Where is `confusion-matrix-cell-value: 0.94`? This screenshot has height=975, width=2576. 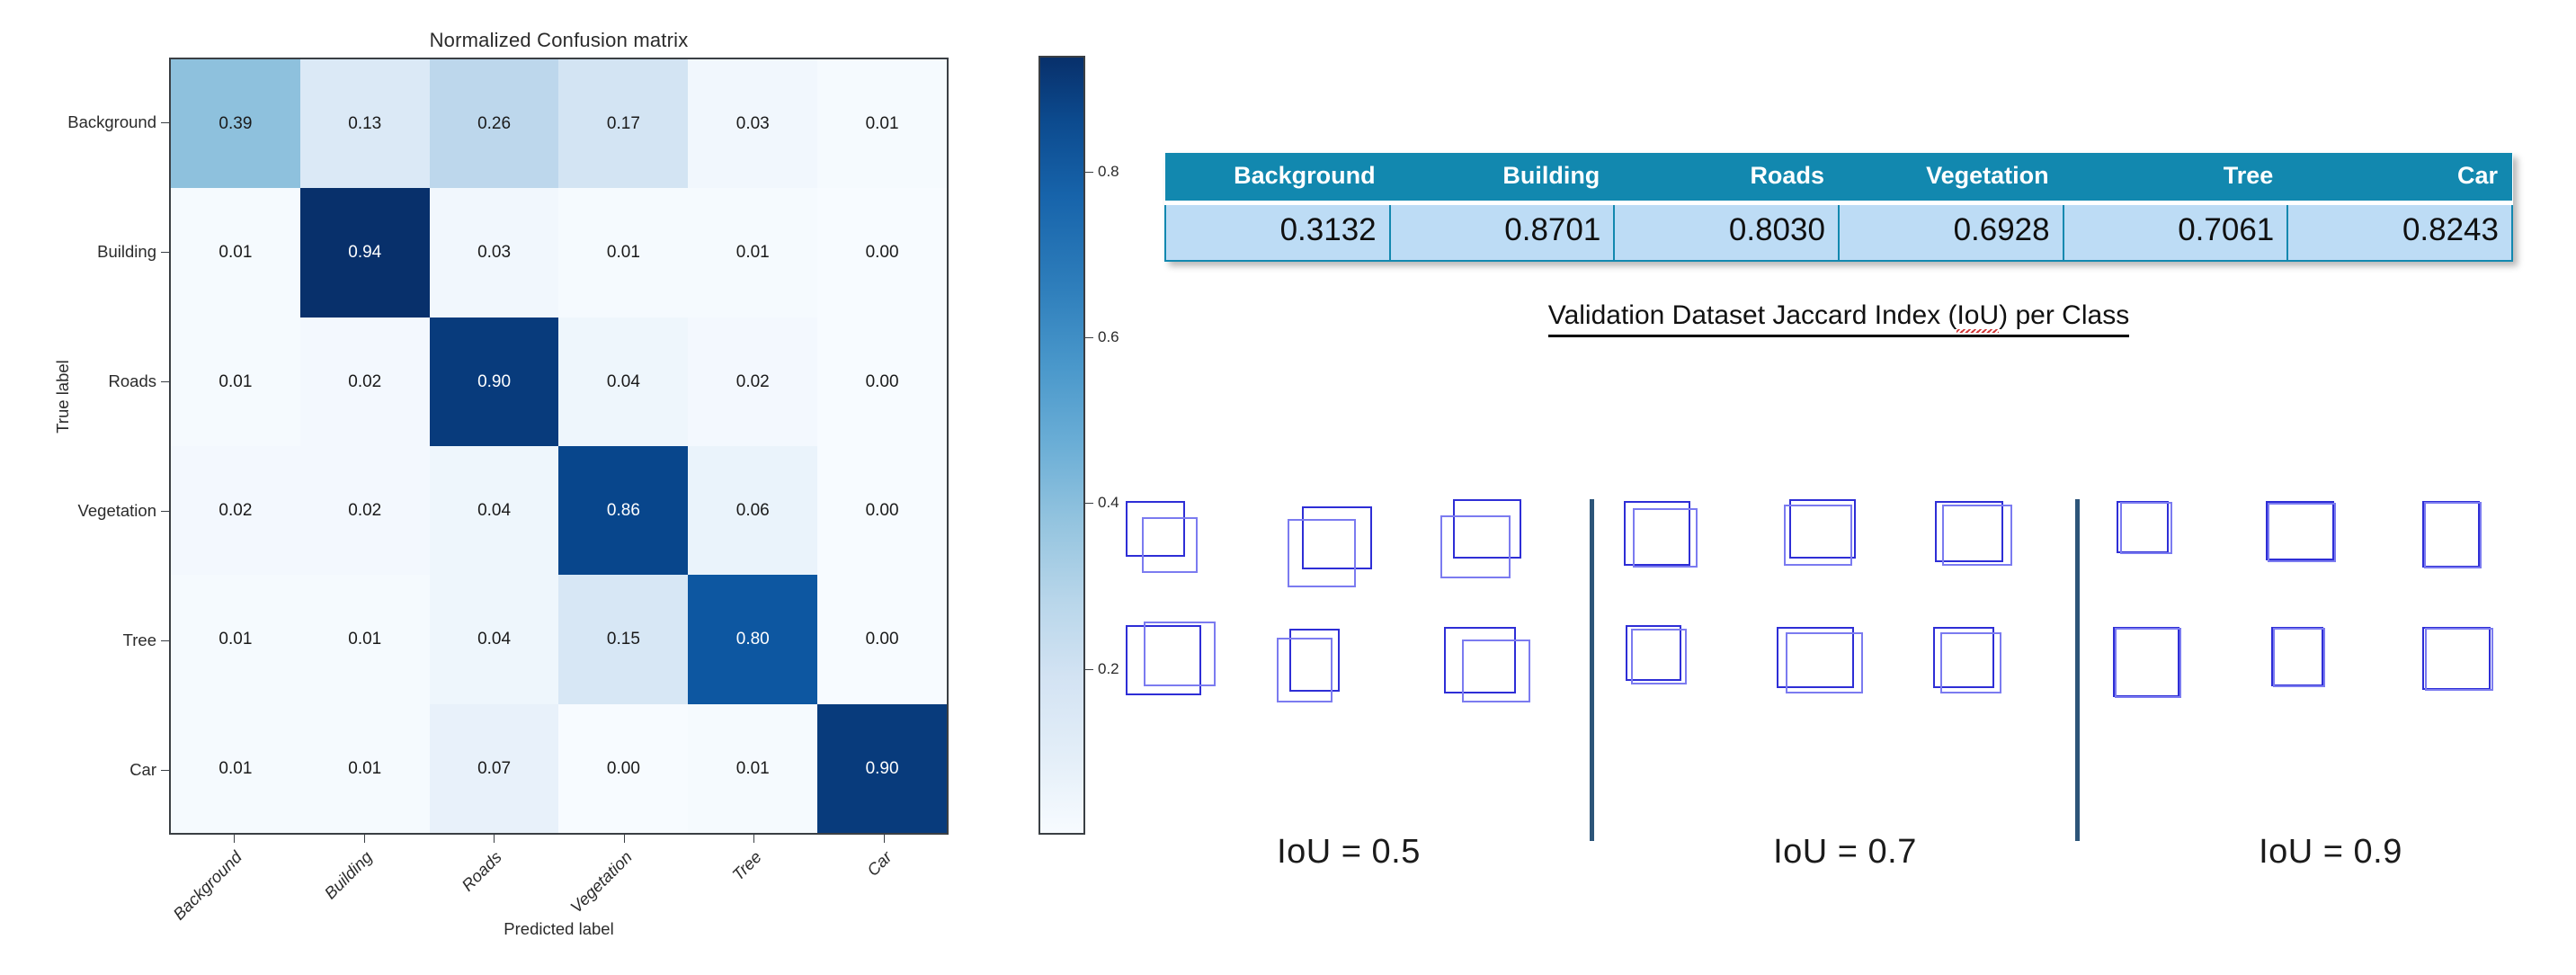
confusion-matrix-cell-value: 0.94 is located at coordinates (365, 253).